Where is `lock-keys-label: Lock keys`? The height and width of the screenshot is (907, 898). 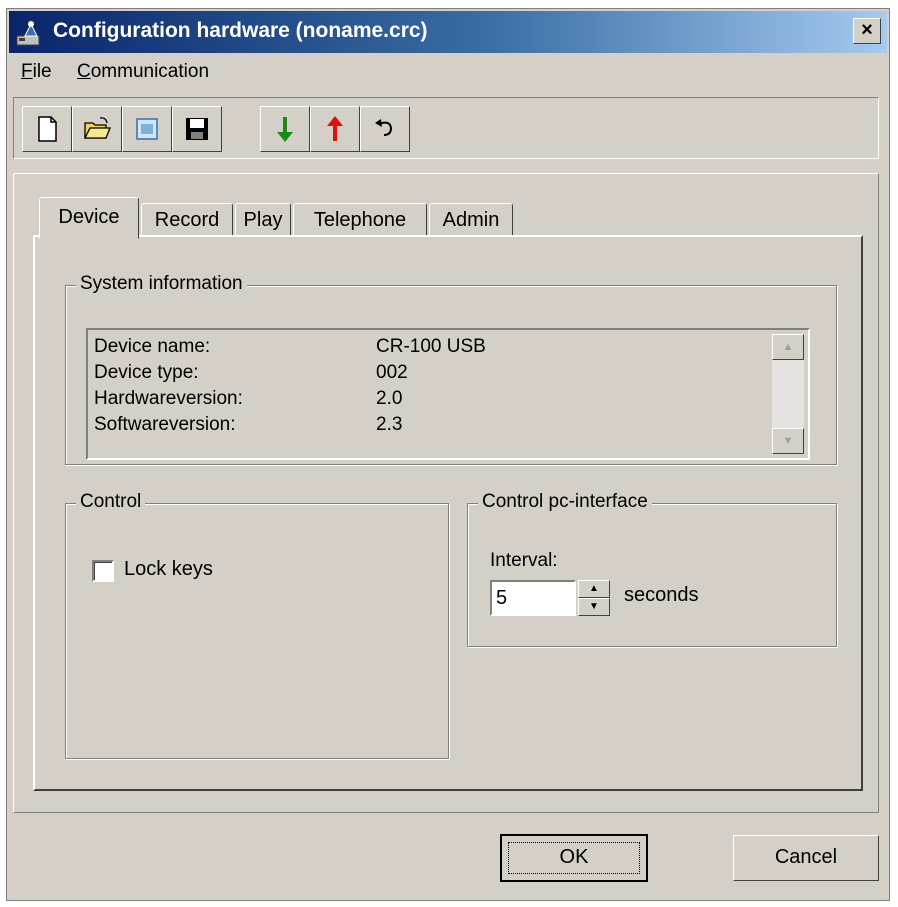 lock-keys-label: Lock keys is located at coordinates (168, 569).